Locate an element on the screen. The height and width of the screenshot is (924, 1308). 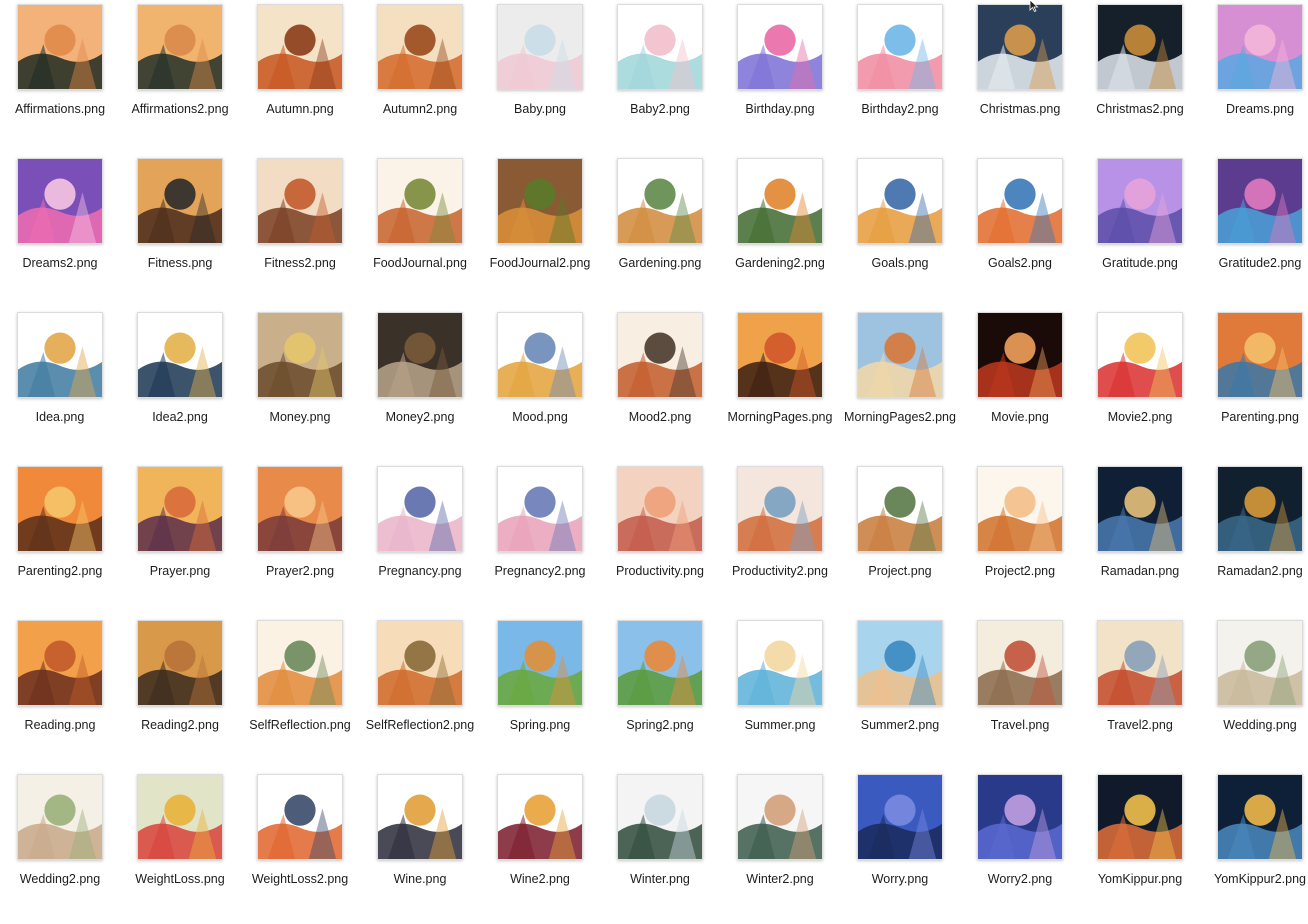
file-item: Mood2.png is located at coordinates (660, 385).